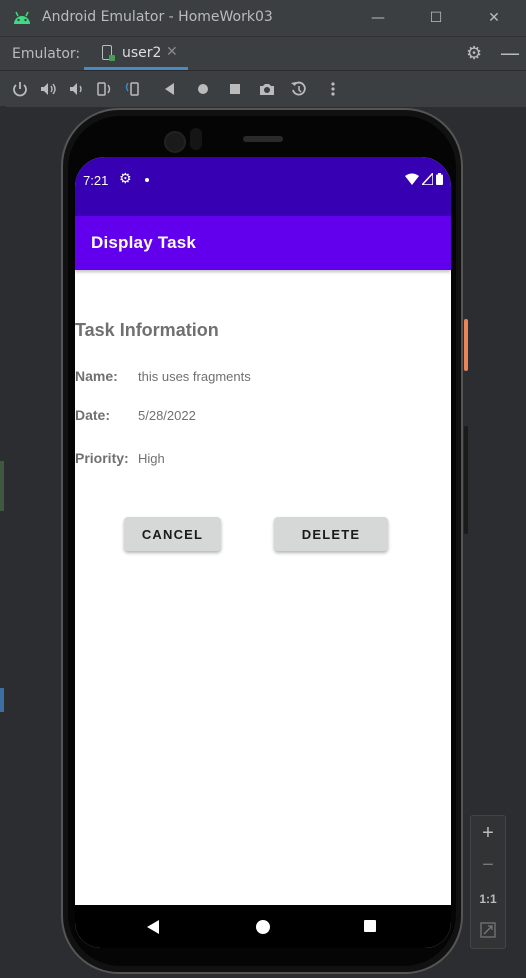 The image size is (526, 978). I want to click on status-time: 7:21, so click(96, 180).